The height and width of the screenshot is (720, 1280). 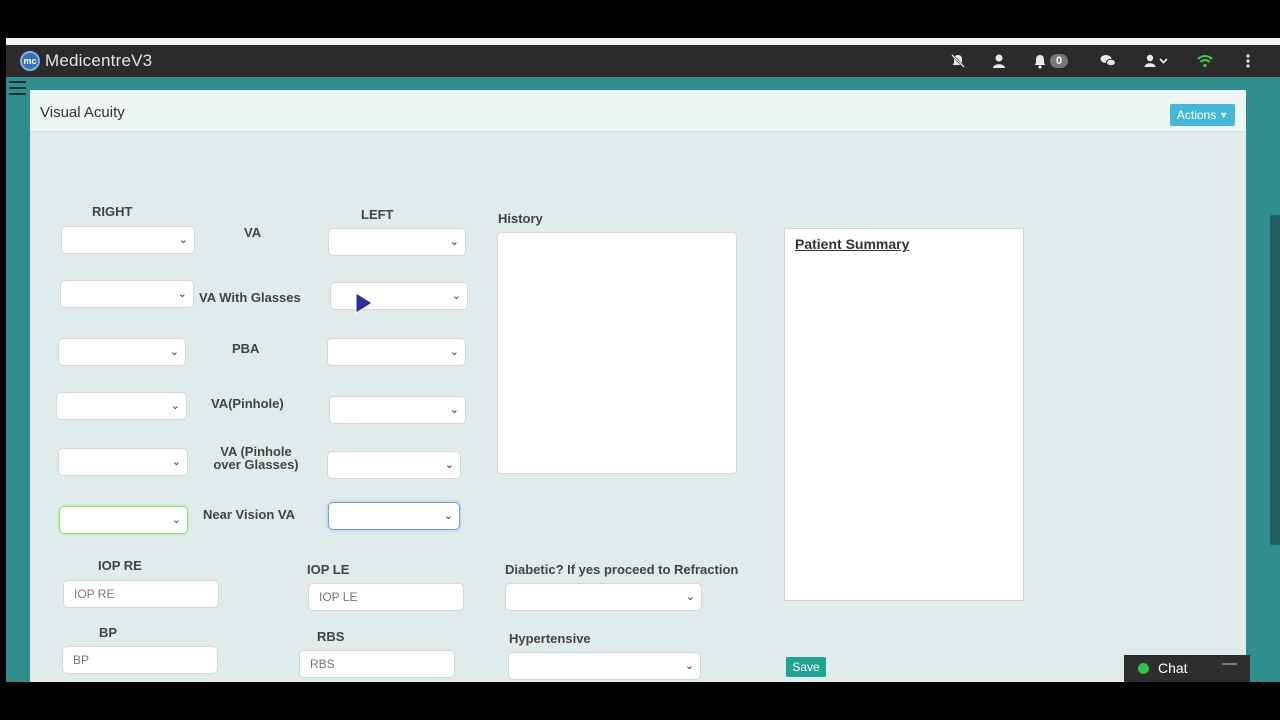 I want to click on brand: mc MedicentreV3, so click(x=86, y=61).